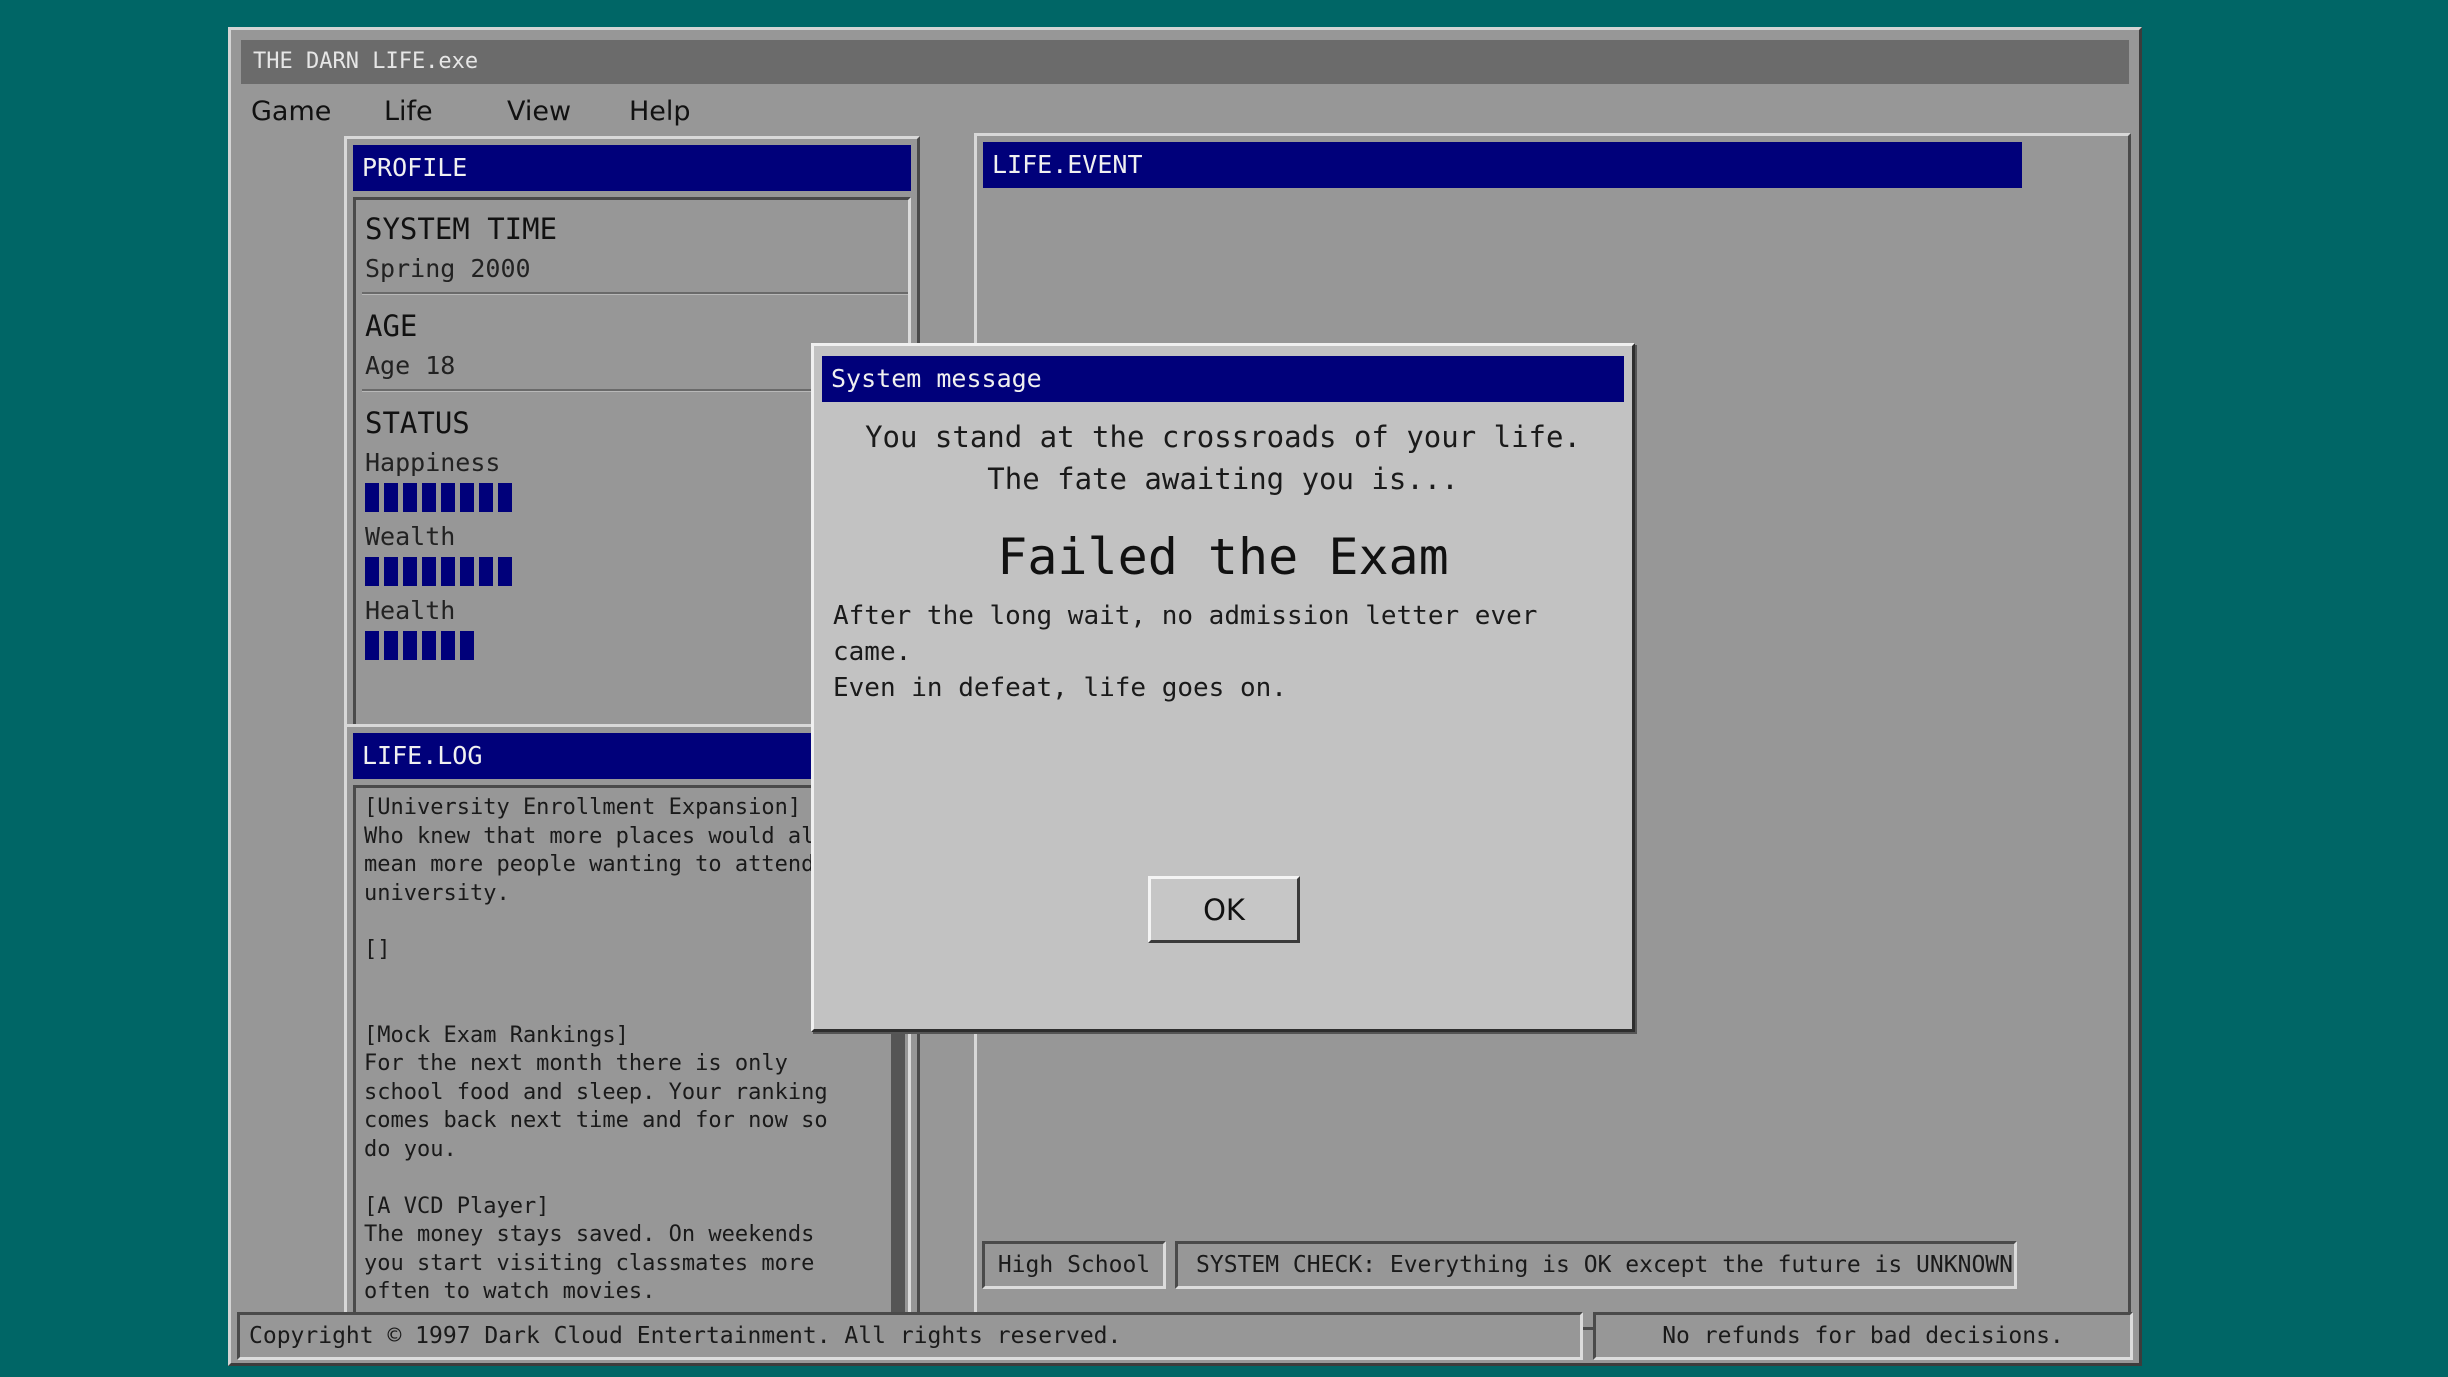  Describe the element at coordinates (1074, 1265) in the screenshot. I see `life-stage-field: High School` at that location.